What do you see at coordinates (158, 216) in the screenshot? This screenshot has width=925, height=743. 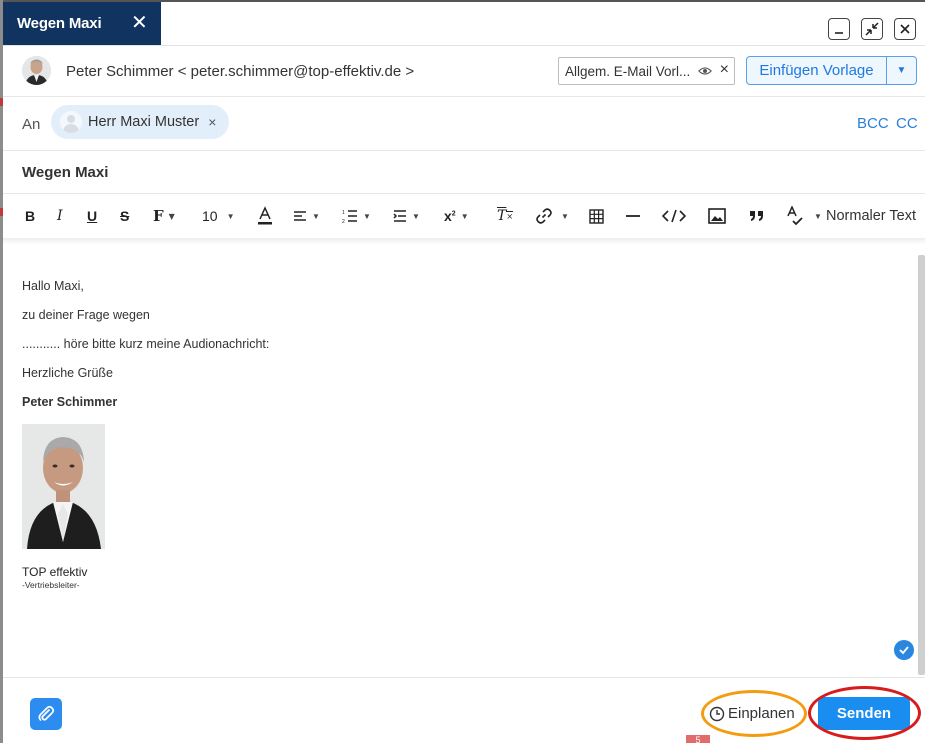 I see `font-family-icon: F` at bounding box center [158, 216].